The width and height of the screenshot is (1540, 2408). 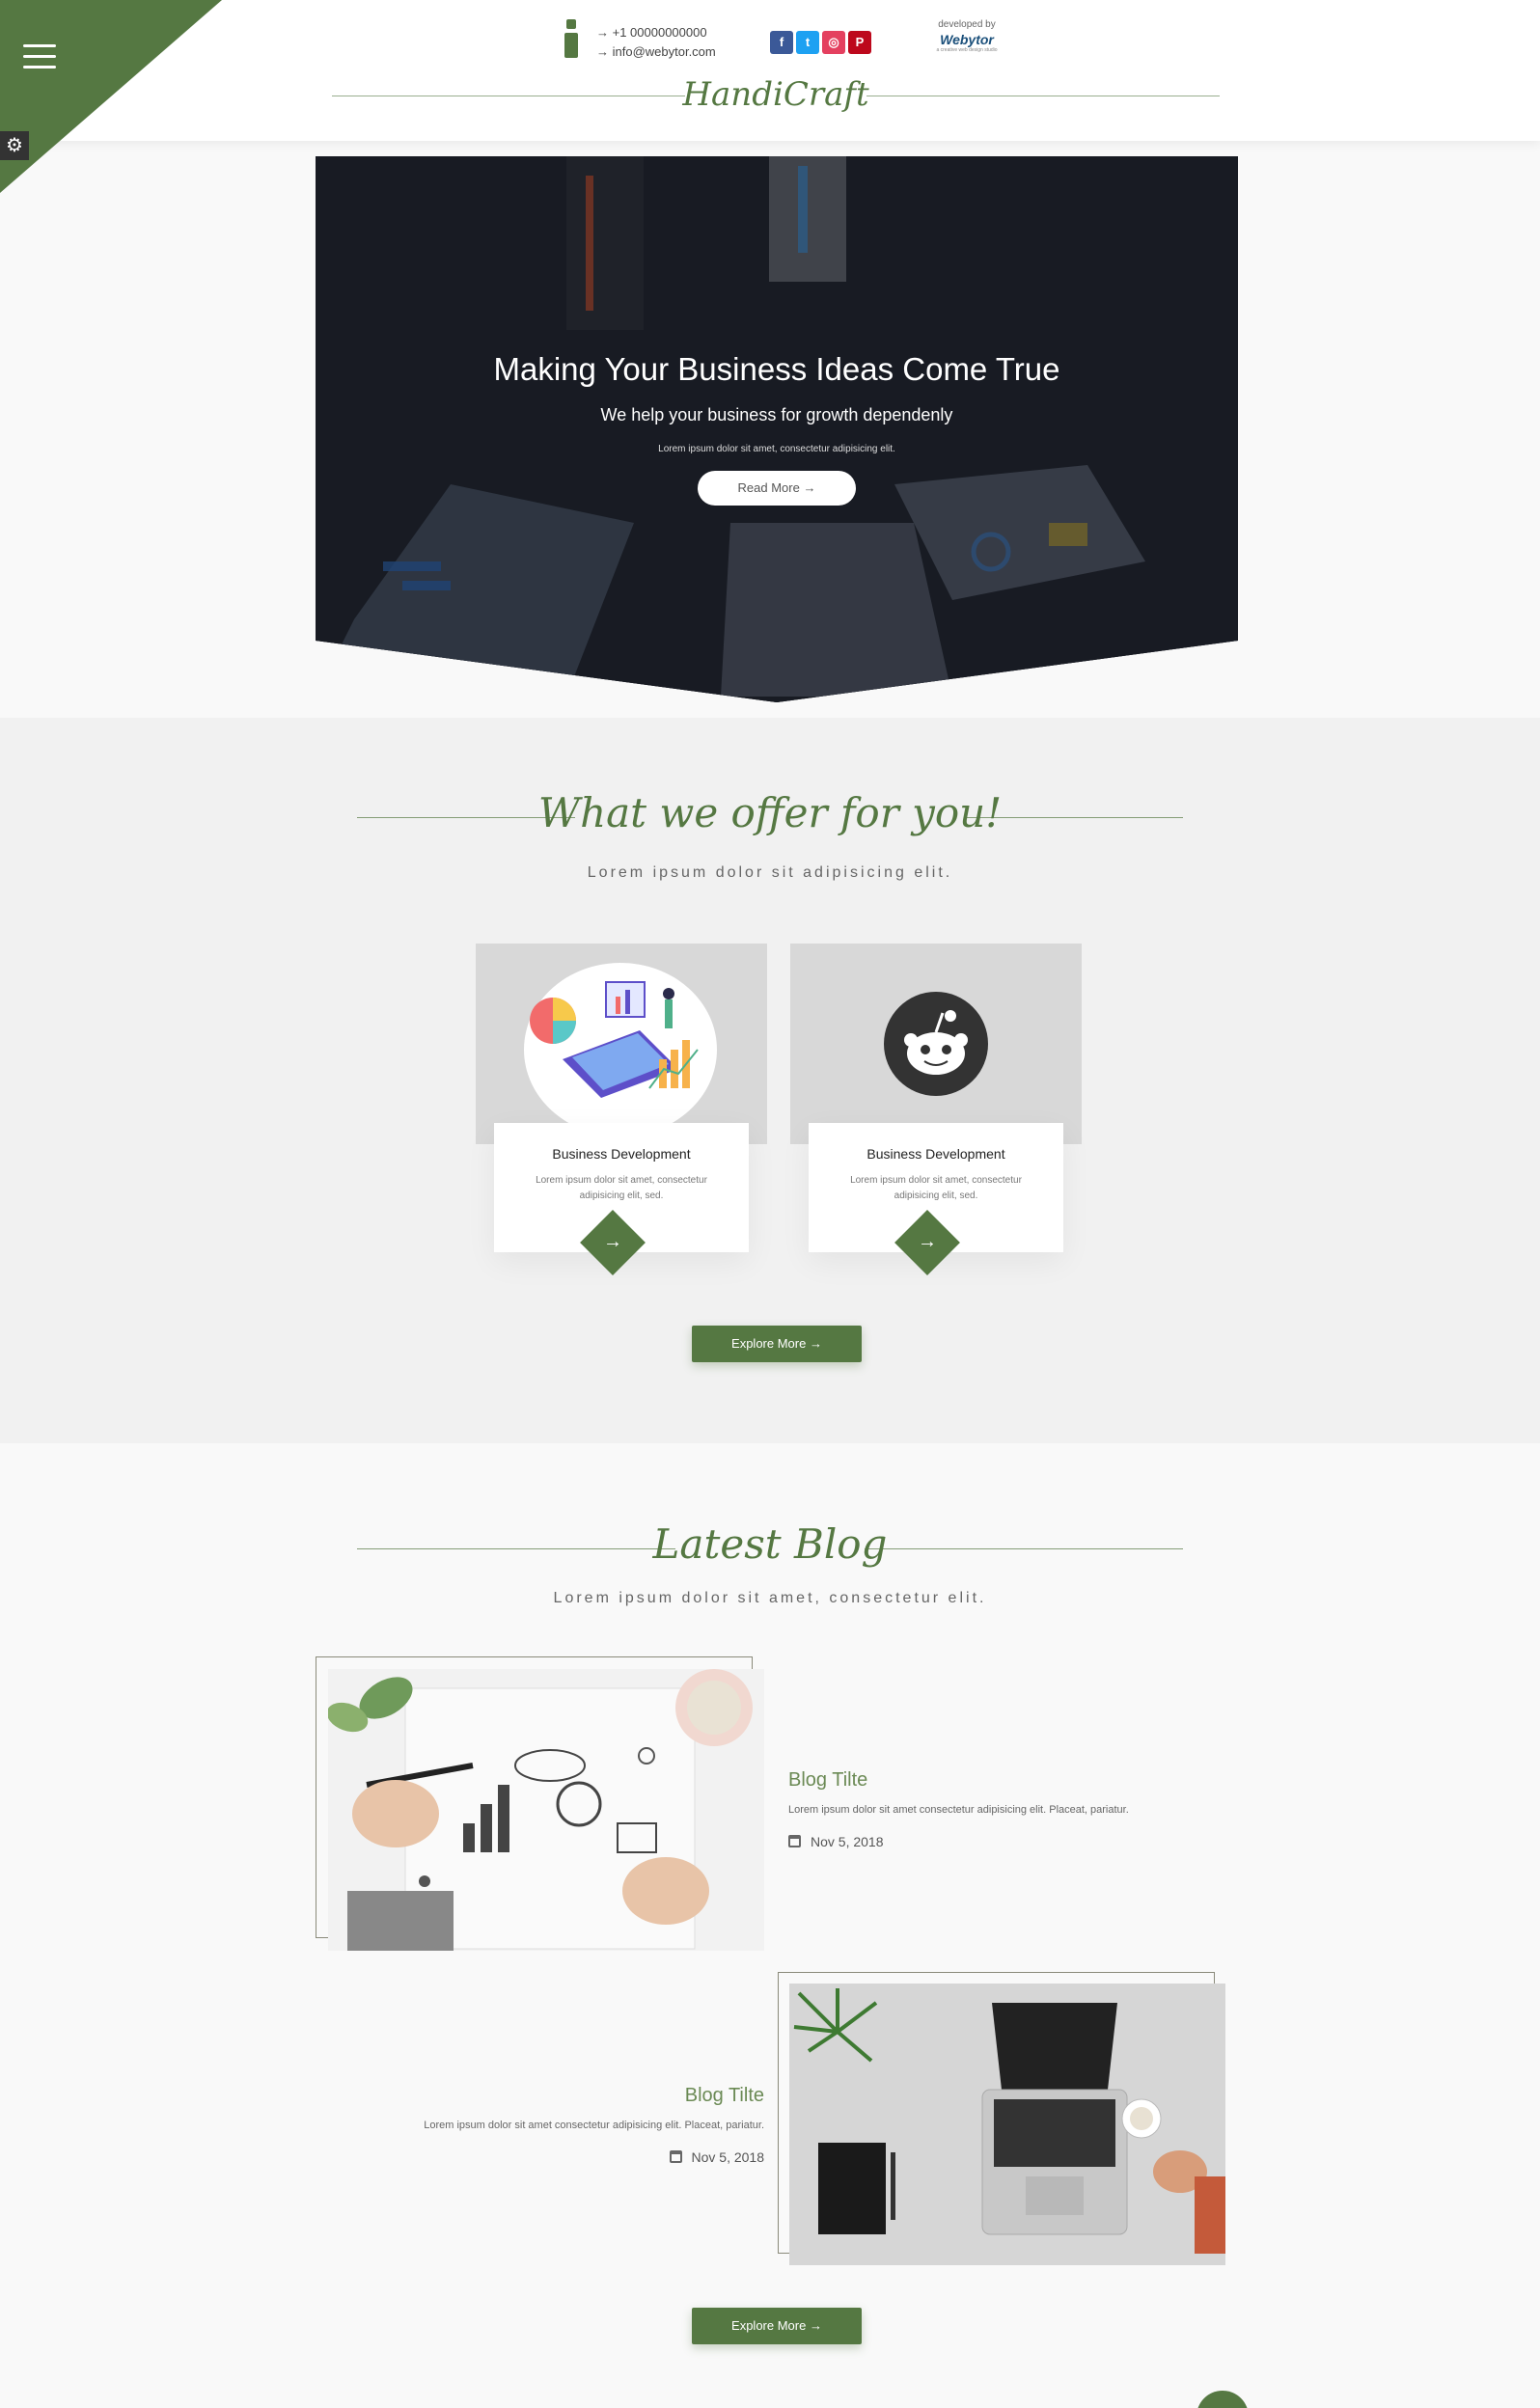 I want to click on contact-info: → +1 00000000000 → info@webytor.com, so click(x=656, y=42).